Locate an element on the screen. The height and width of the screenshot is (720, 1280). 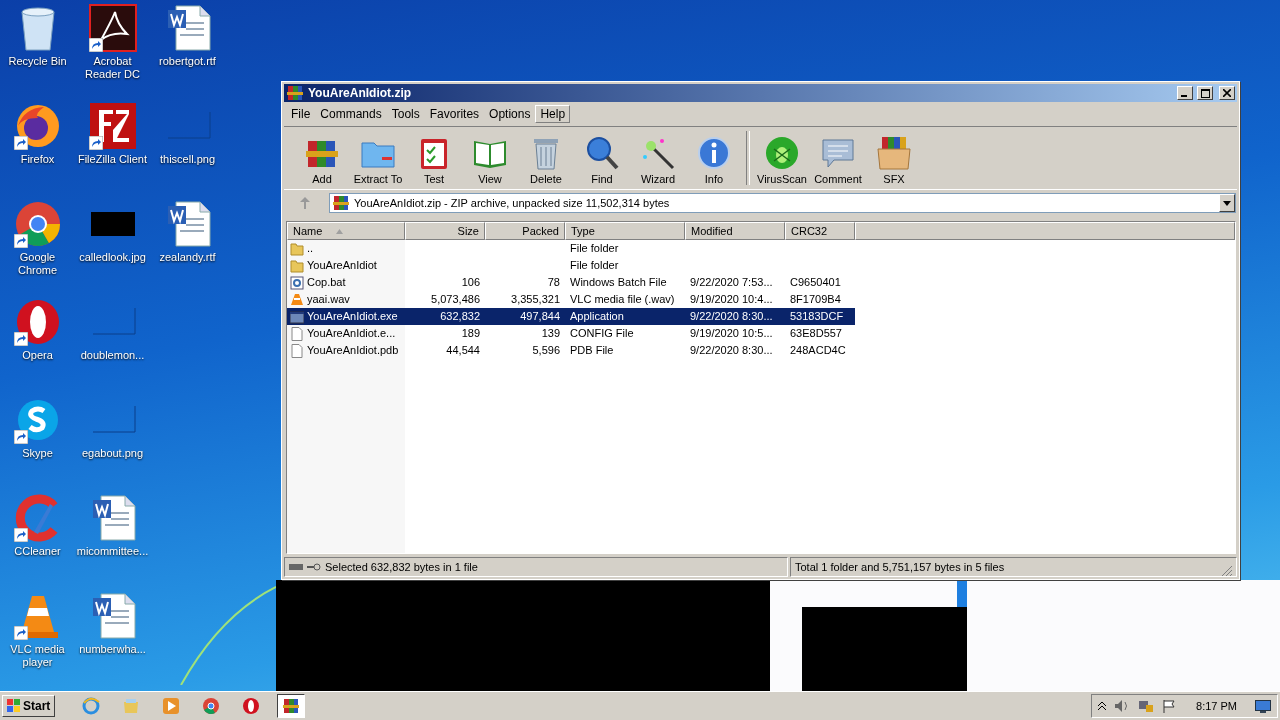
taskbar-app-button is located at coordinates (291, 706).